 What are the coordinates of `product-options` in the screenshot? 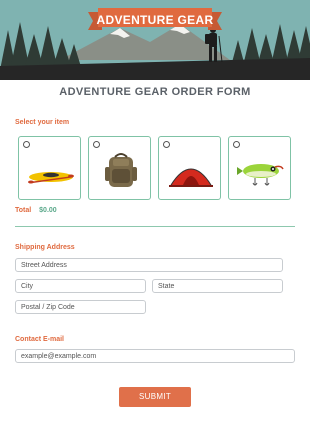 It's located at (155, 168).